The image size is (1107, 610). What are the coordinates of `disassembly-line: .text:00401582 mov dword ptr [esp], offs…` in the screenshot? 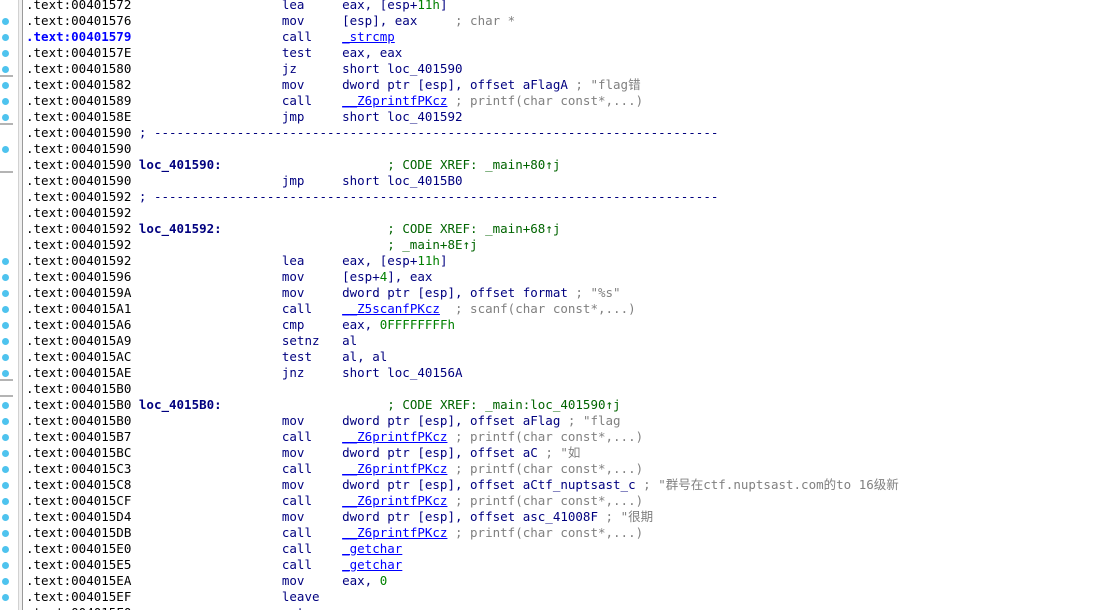 It's located at (566, 85).